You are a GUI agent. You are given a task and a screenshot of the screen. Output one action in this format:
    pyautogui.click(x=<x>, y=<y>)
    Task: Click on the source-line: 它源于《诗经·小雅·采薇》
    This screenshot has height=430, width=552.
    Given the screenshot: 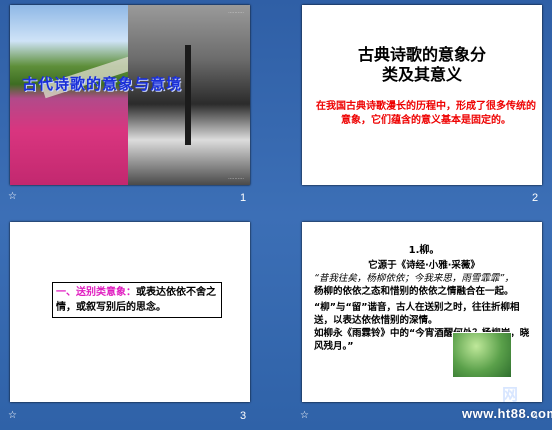 What is the action you would take?
    pyautogui.click(x=424, y=265)
    